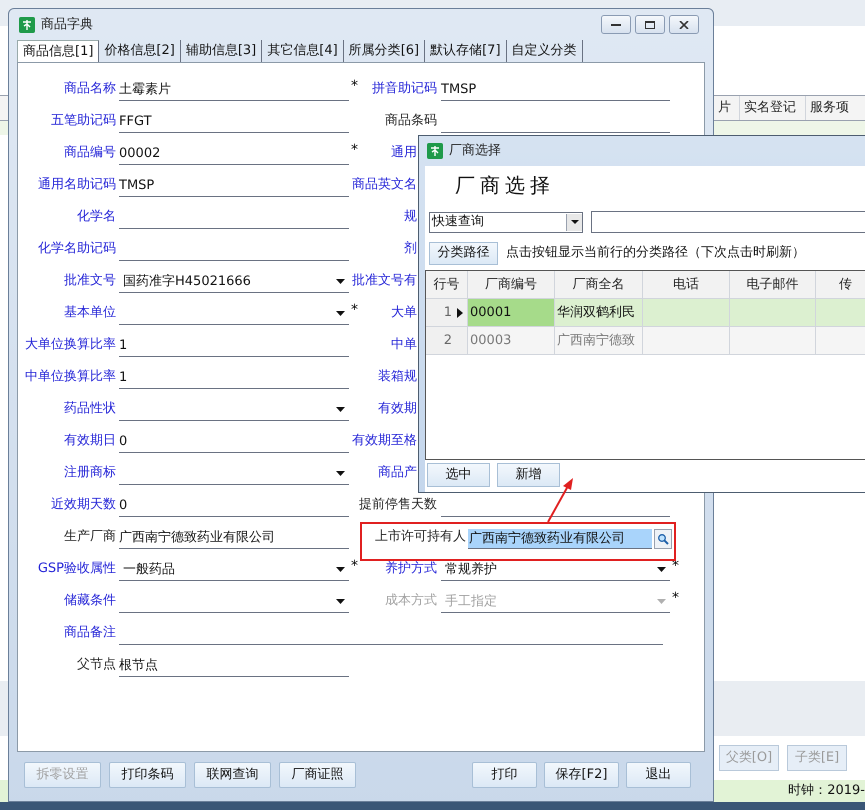  I want to click on query-mode-dropdown: 快速查询, so click(506, 222).